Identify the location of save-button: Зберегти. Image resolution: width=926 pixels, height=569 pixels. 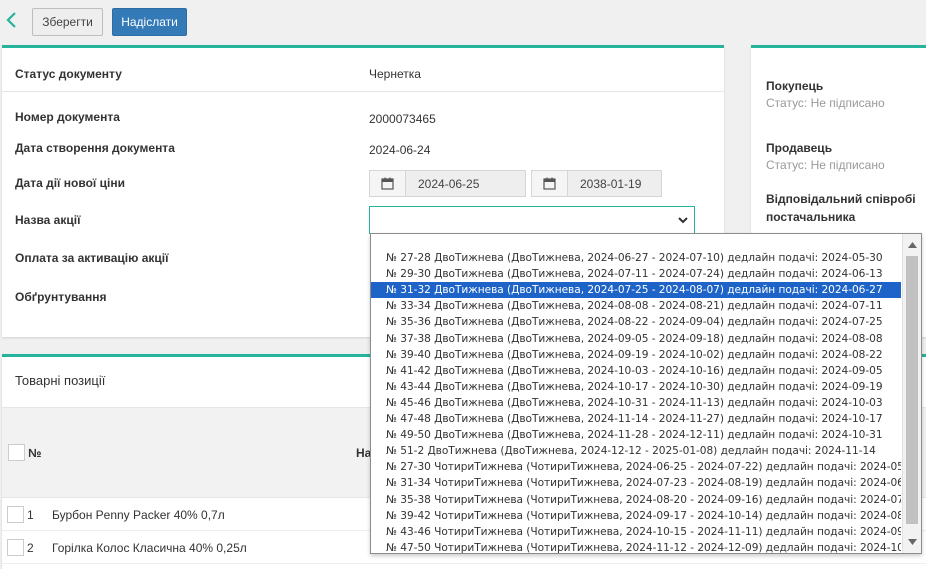
(67, 22).